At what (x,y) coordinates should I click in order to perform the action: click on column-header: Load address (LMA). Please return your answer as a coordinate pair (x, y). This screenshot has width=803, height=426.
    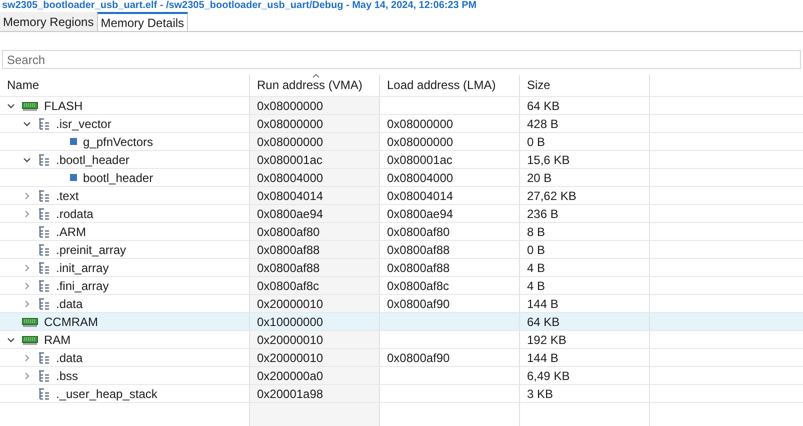
    Looking at the image, I should click on (441, 85).